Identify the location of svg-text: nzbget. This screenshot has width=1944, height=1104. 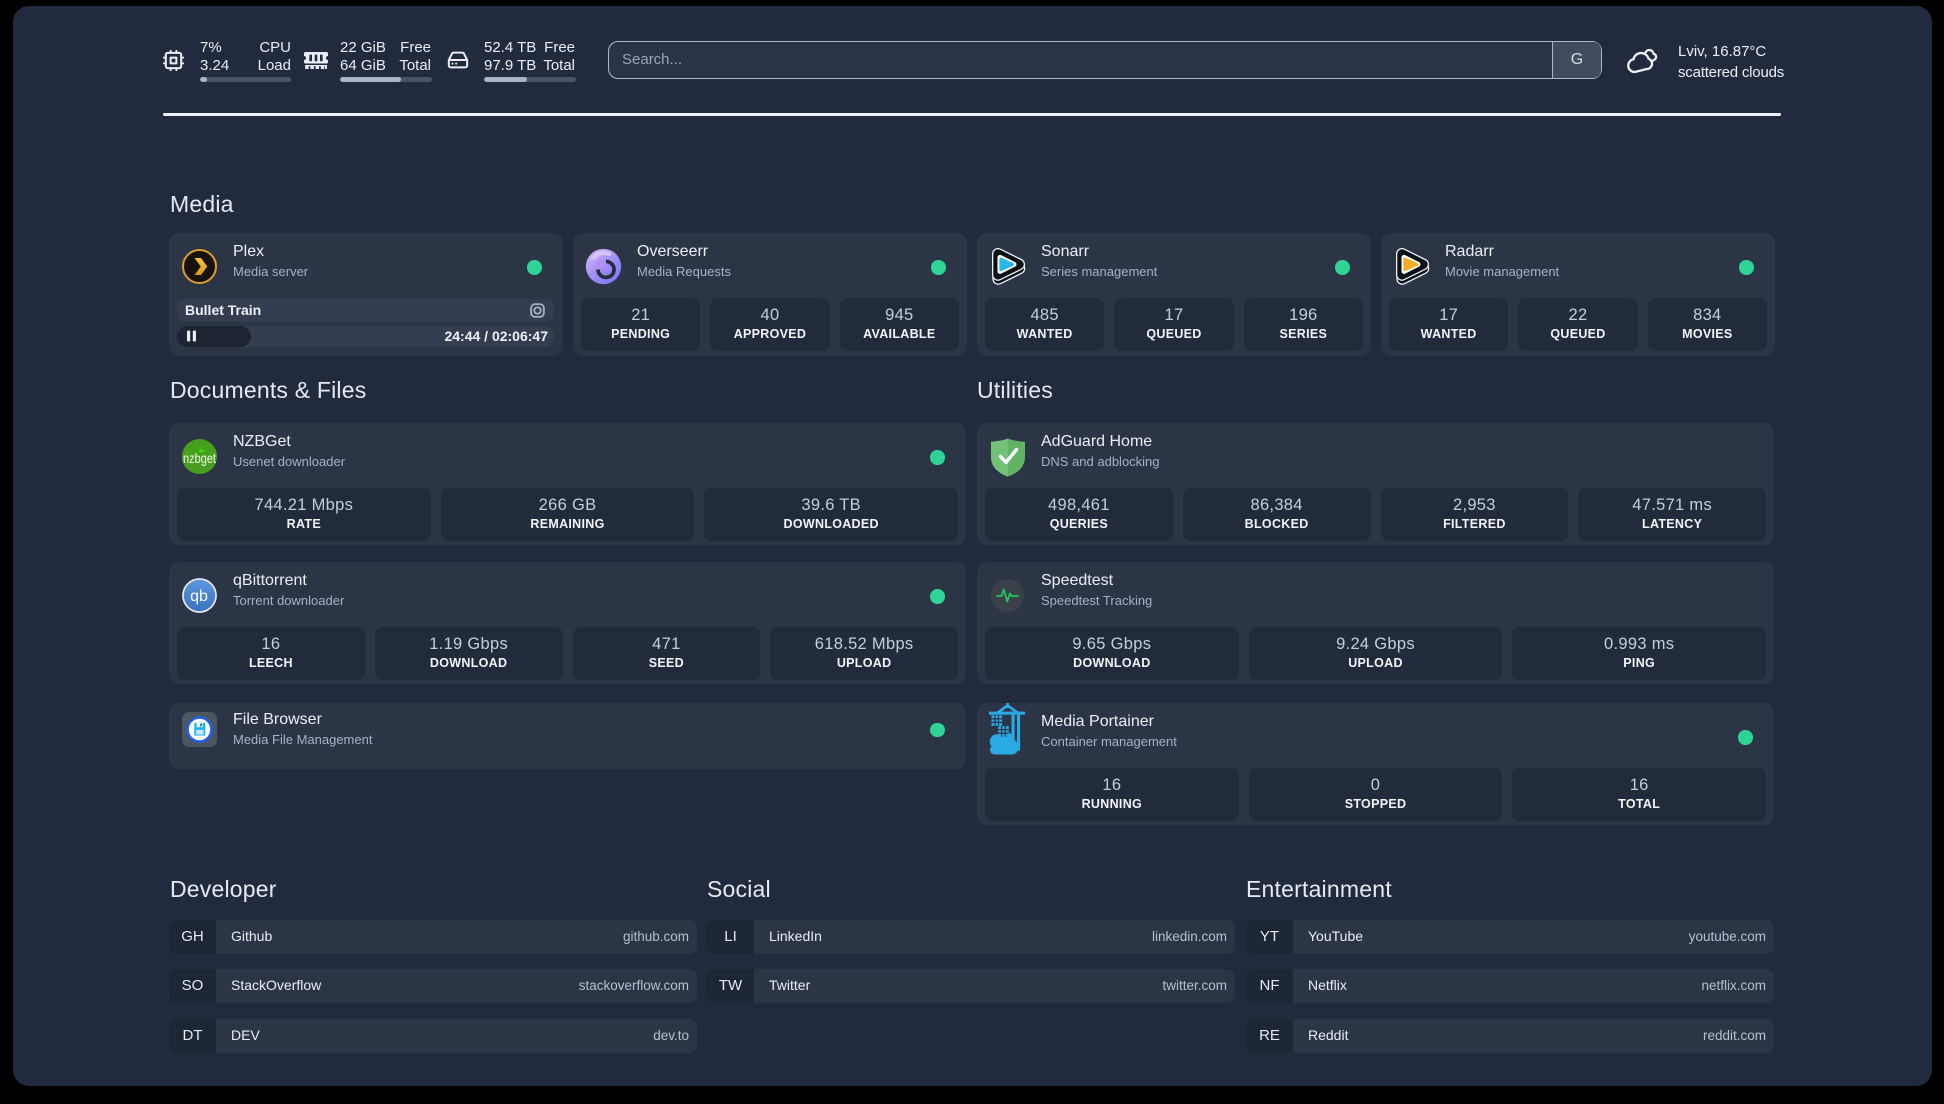
(199, 458).